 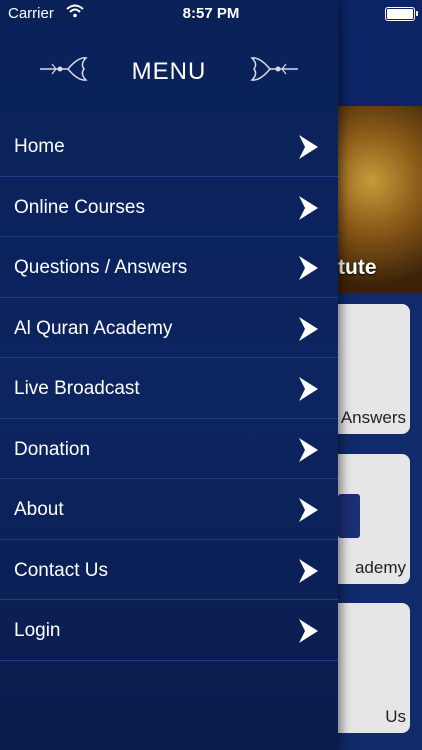 What do you see at coordinates (39, 509) in the screenshot?
I see `menu-item-label: About` at bounding box center [39, 509].